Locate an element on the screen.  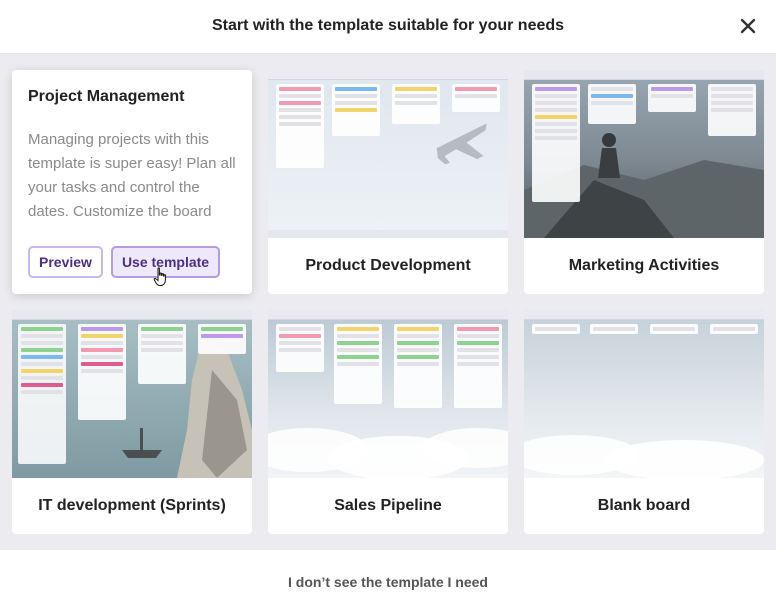
preview-button: Preview is located at coordinates (65, 262).